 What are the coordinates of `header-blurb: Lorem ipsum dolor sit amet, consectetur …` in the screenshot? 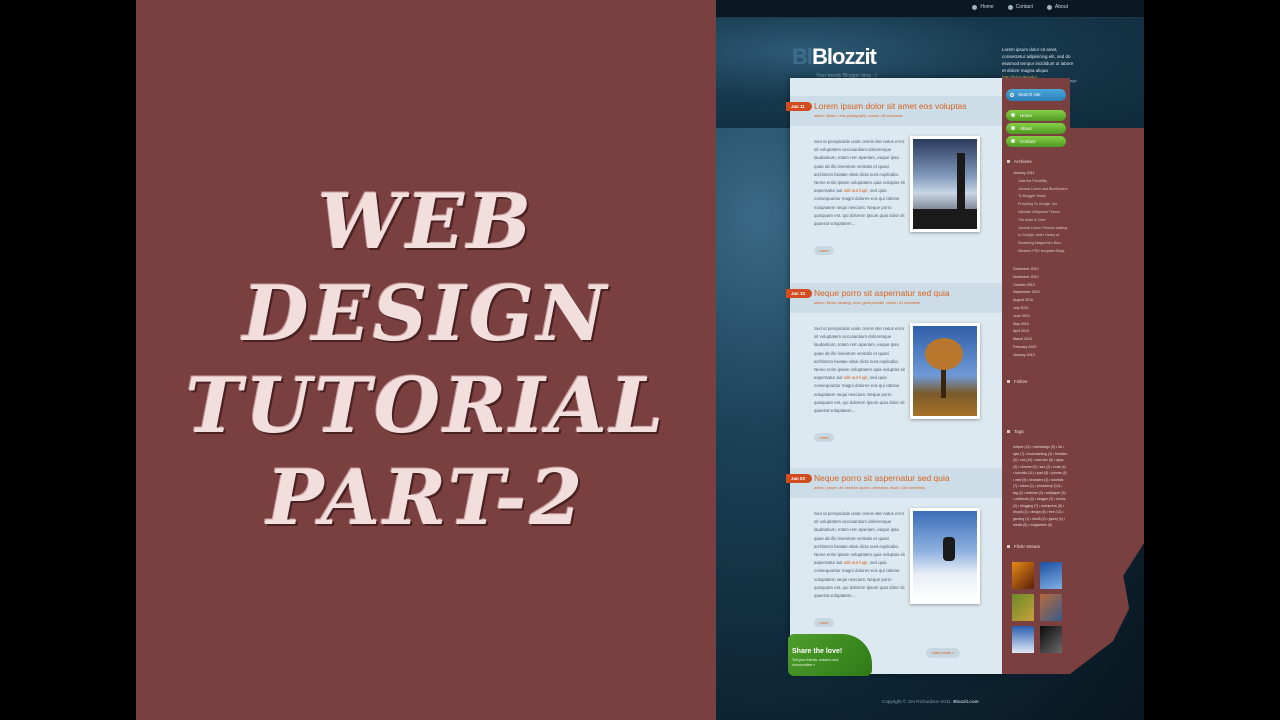 It's located at (1038, 63).